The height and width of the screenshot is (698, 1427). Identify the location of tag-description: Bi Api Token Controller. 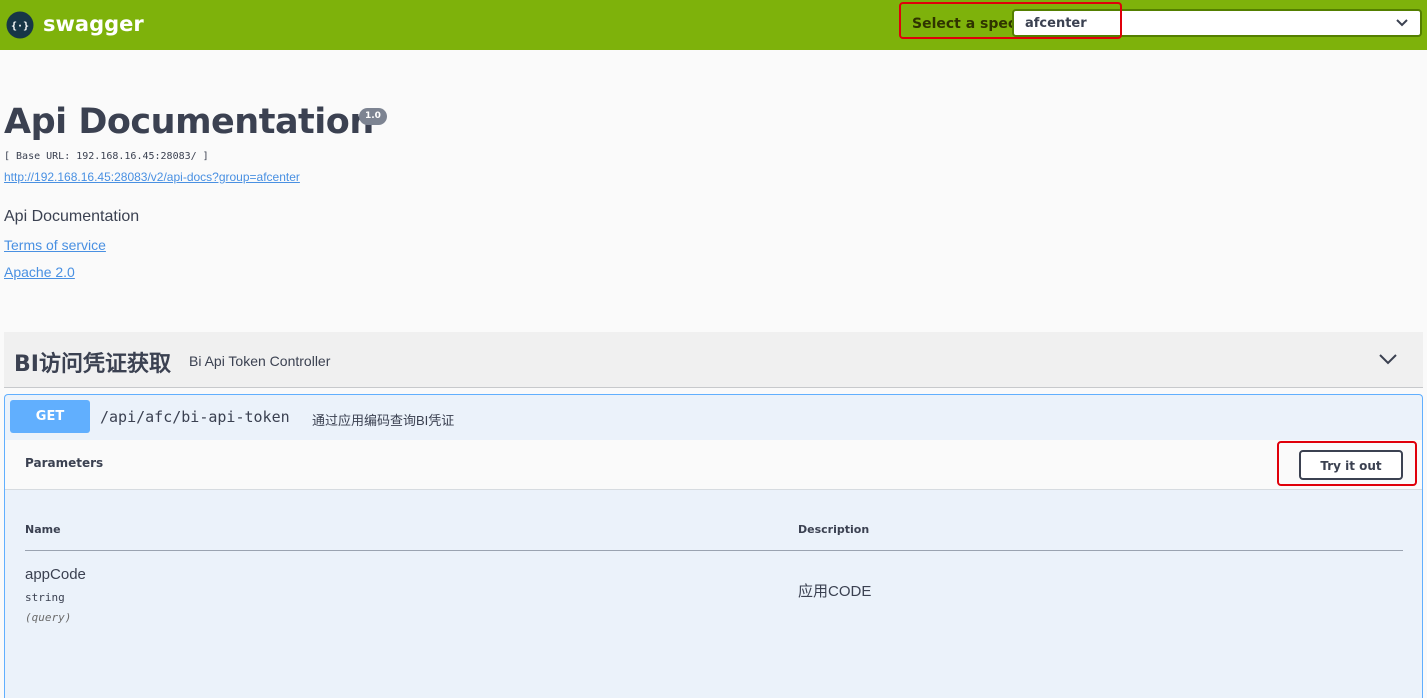
(260, 361).